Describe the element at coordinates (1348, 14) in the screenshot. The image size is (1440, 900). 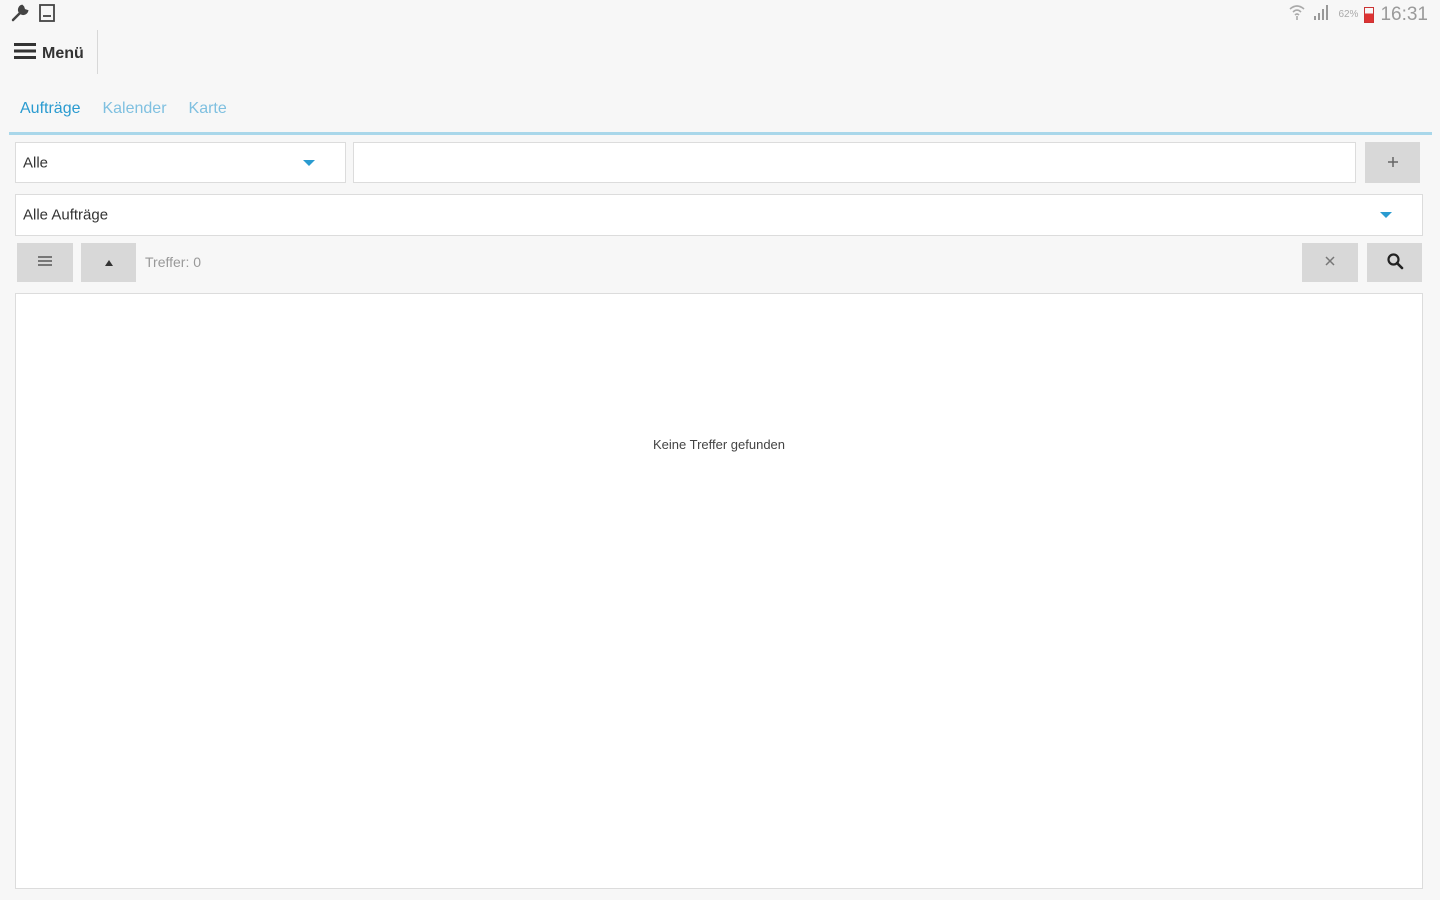
I see `battery-percent: 62%` at that location.